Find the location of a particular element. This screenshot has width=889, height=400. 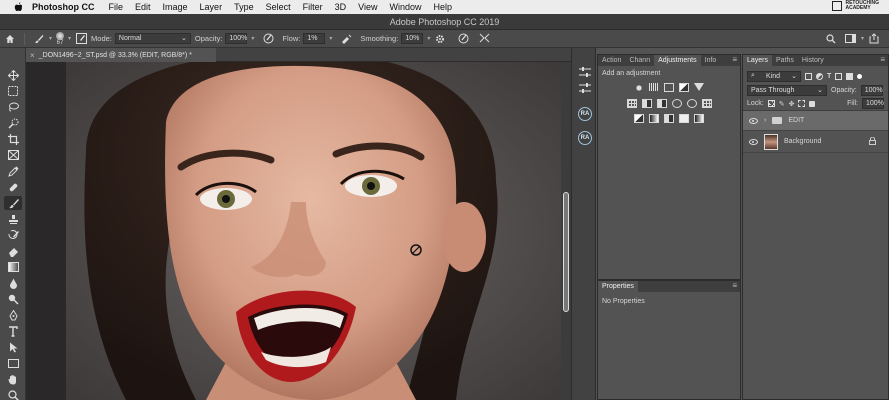

brush-size-picker: 67 is located at coordinates (60, 38).